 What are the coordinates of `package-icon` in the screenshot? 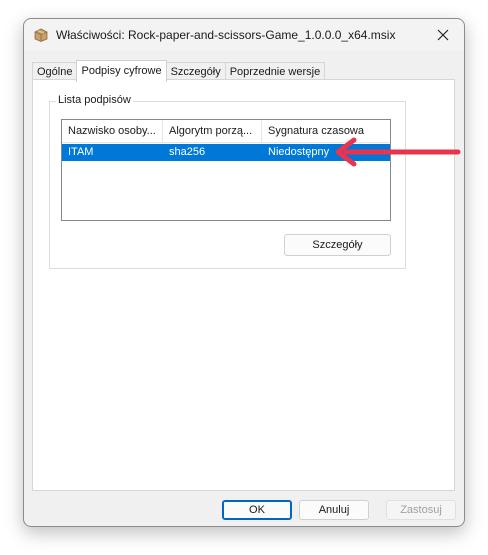 It's located at (41, 35).